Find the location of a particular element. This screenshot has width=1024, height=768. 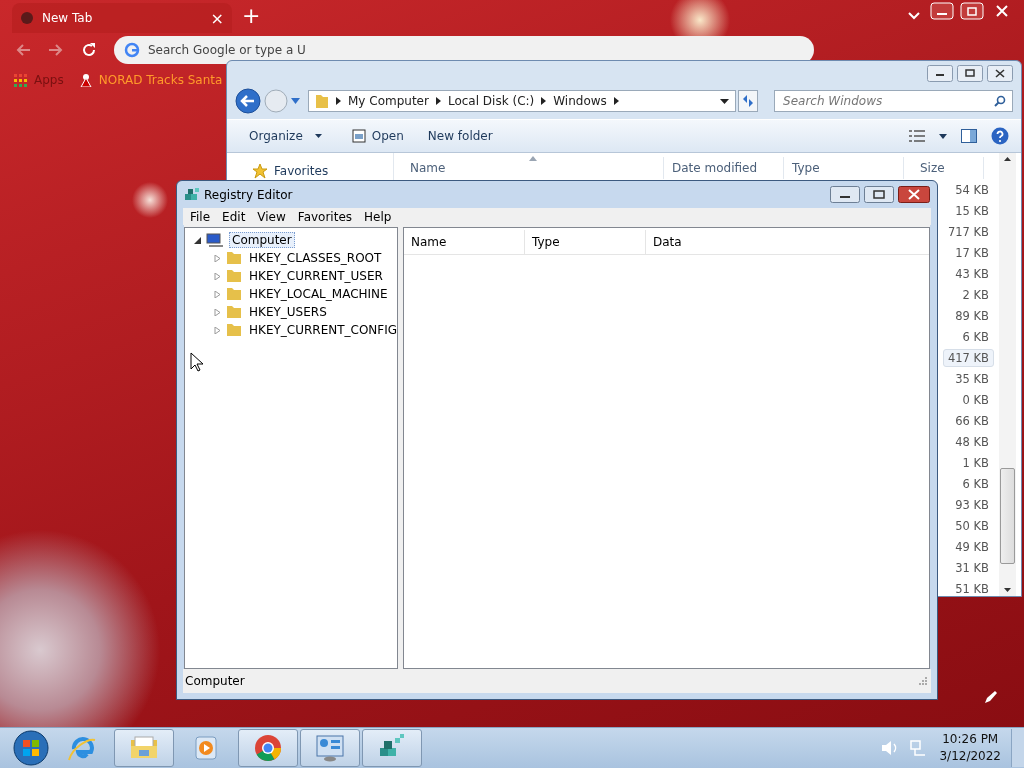

size-cell-text: 31 KB is located at coordinates (972, 568).